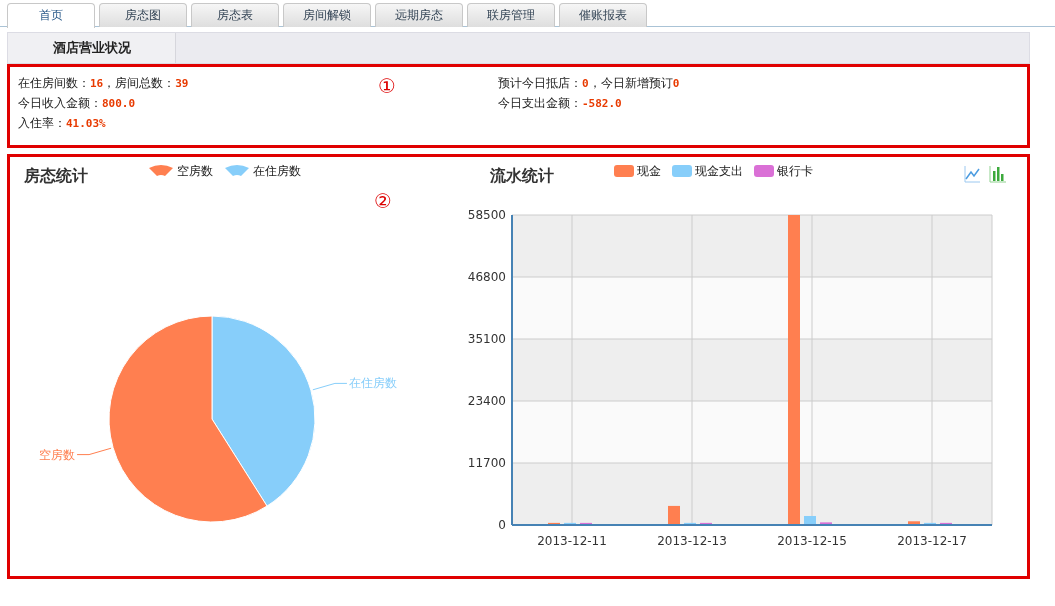  I want to click on x-tick-label: 2013-12-15, so click(812, 541).